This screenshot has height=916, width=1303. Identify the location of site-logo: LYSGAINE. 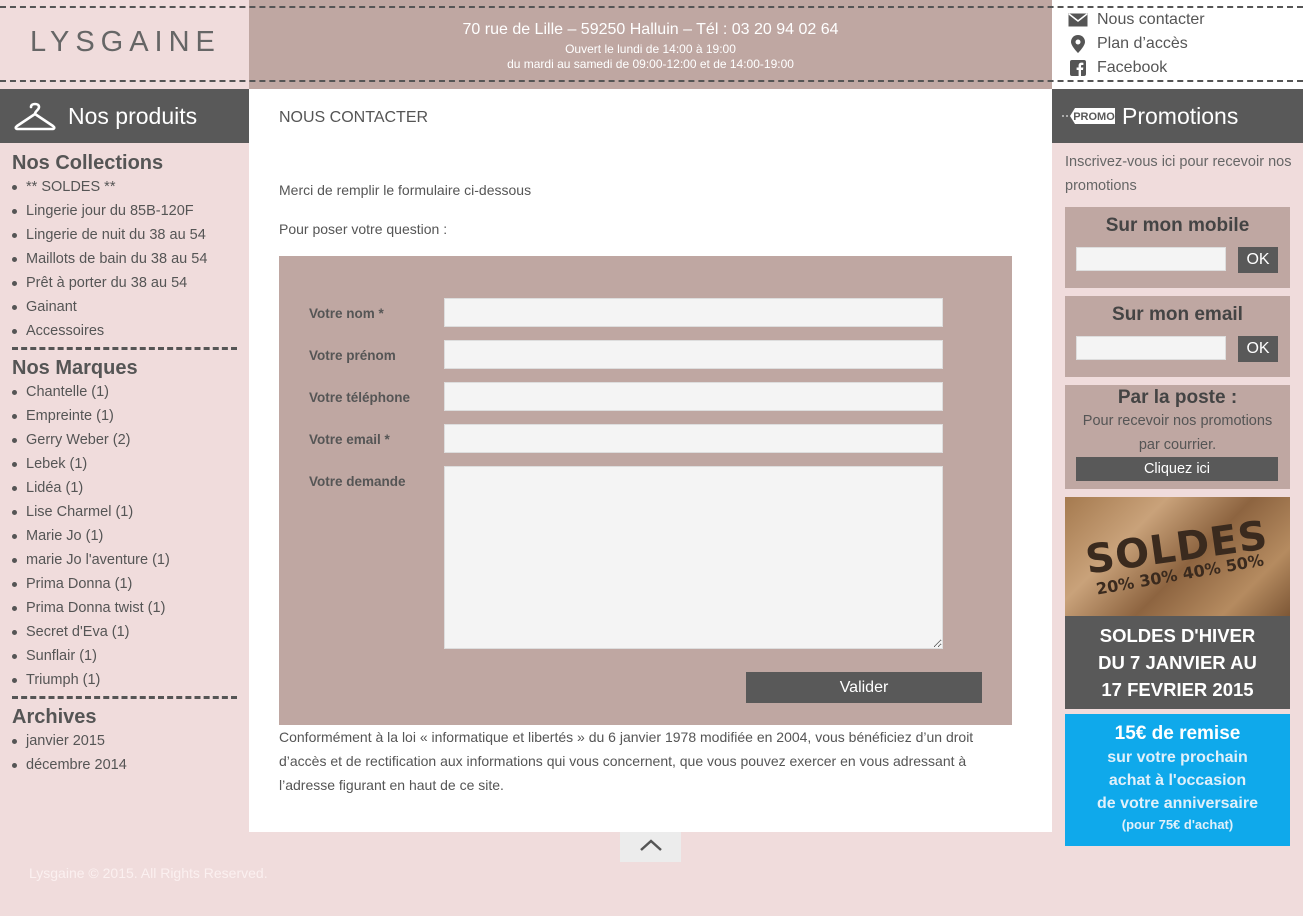
(125, 42).